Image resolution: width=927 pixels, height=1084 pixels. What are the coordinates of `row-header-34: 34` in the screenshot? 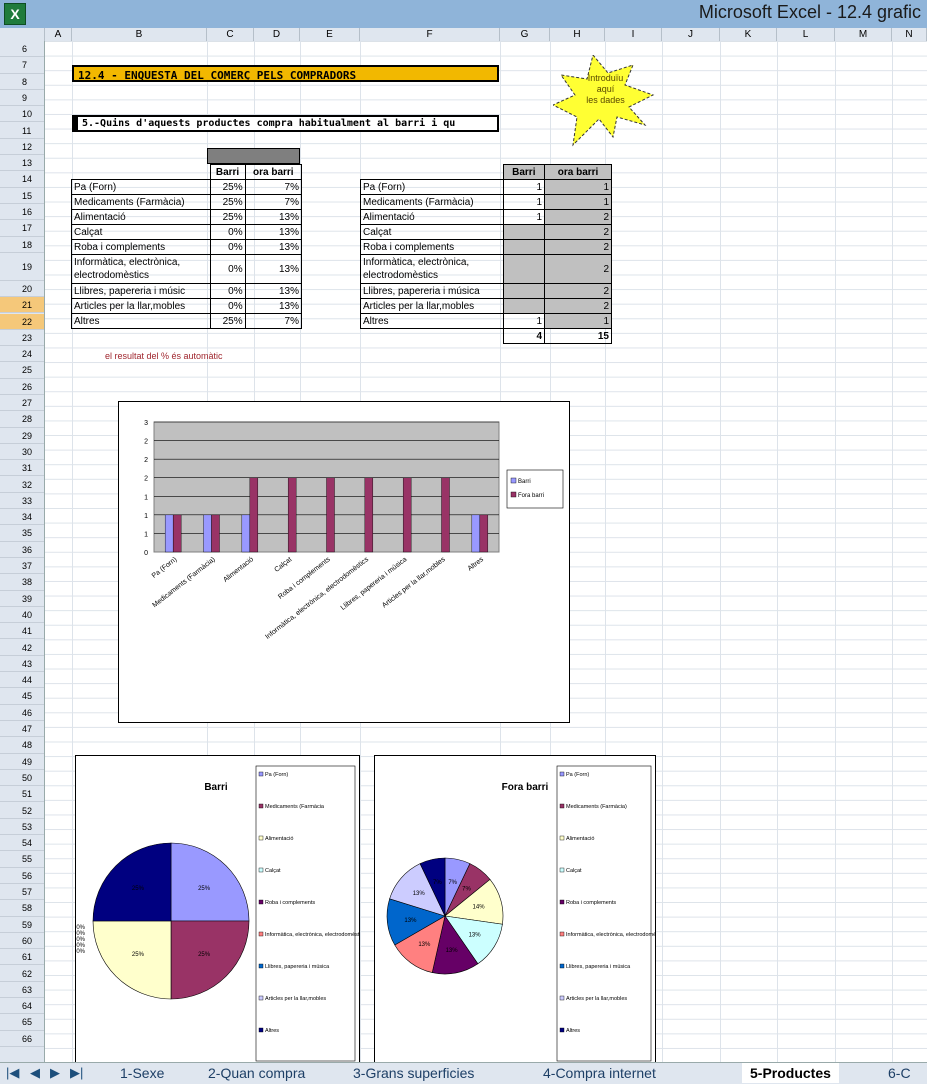 It's located at (22, 517).